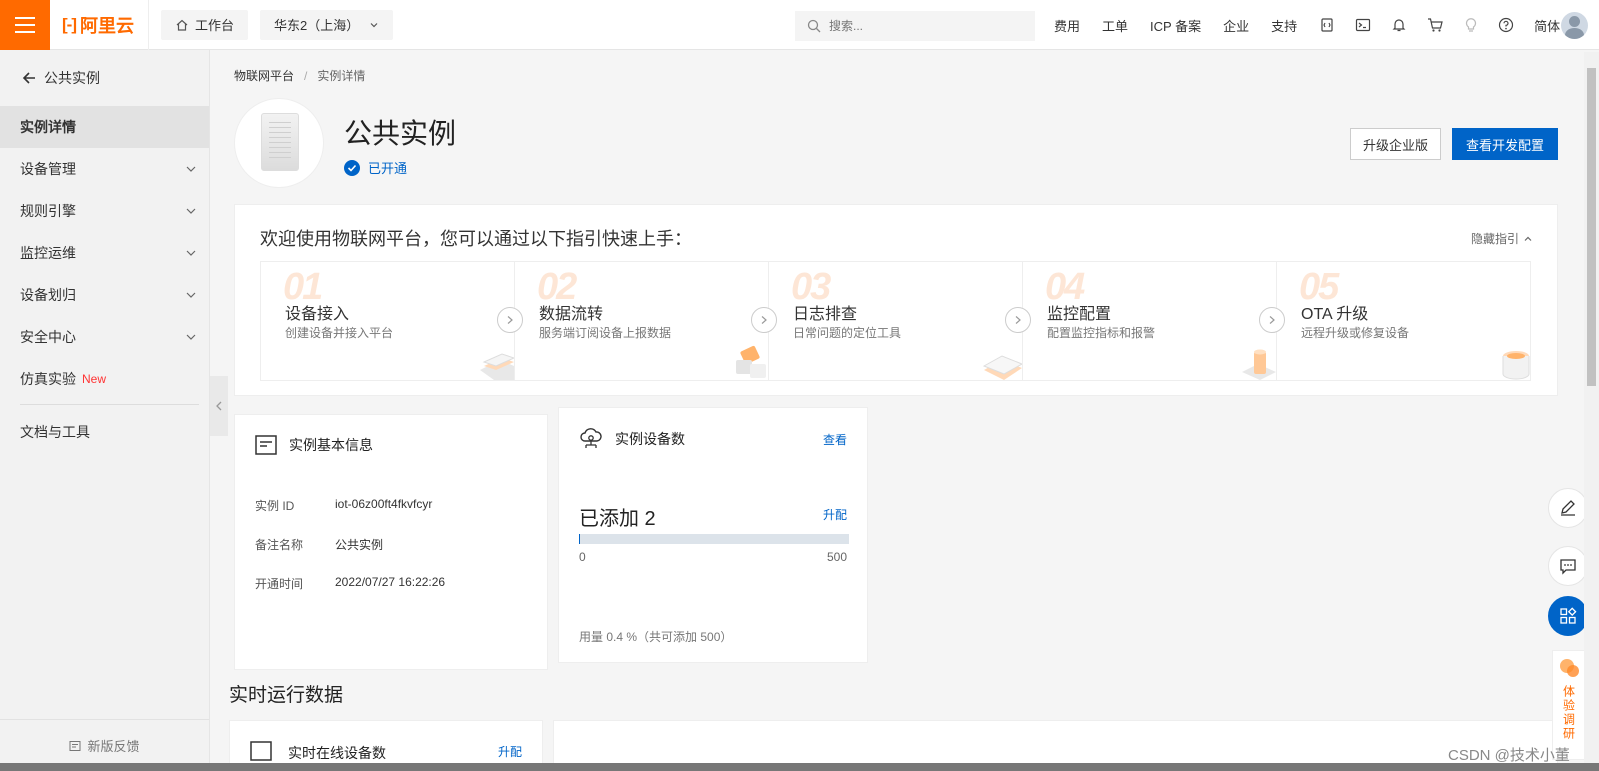 This screenshot has height=771, width=1599. Describe the element at coordinates (104, 78) in the screenshot. I see `back-to-instance: 公共实例` at that location.